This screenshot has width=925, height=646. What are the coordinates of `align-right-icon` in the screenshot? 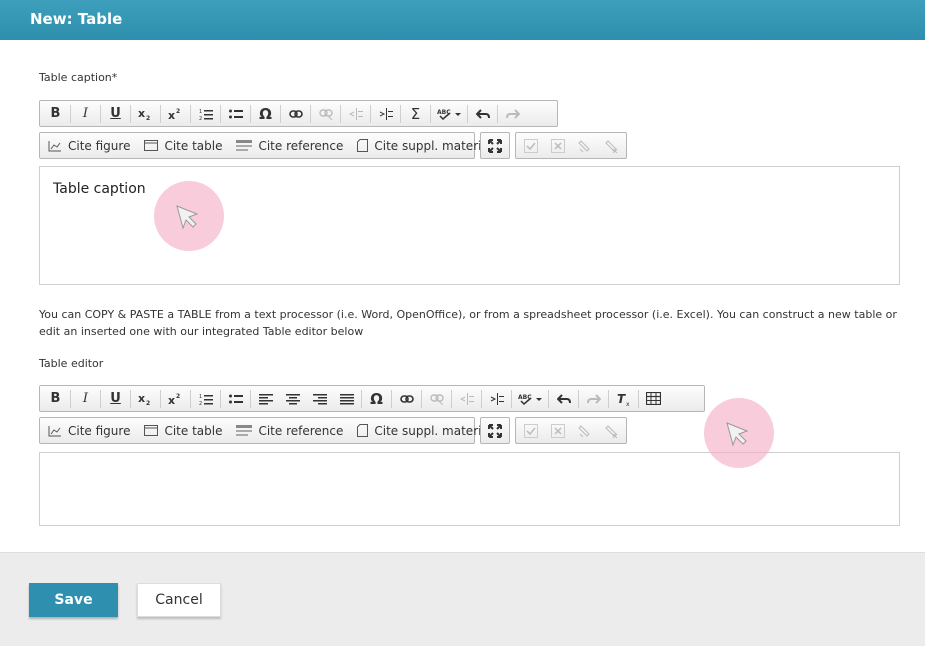 It's located at (319, 398).